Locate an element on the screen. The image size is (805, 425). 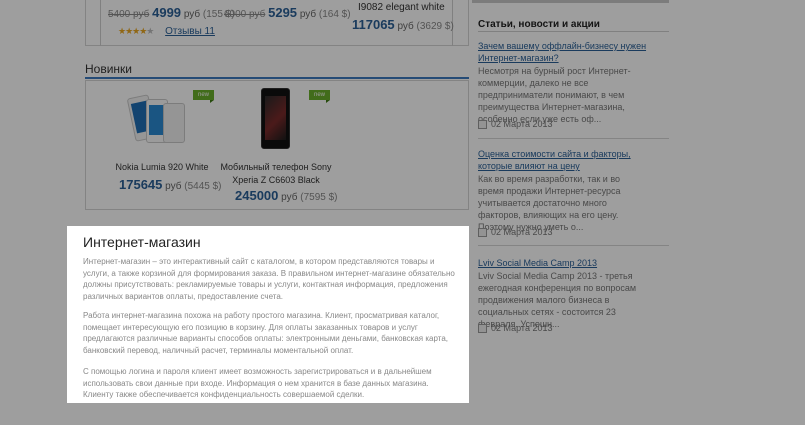
popup-title: Интернет-магазин is located at coordinates (142, 242).